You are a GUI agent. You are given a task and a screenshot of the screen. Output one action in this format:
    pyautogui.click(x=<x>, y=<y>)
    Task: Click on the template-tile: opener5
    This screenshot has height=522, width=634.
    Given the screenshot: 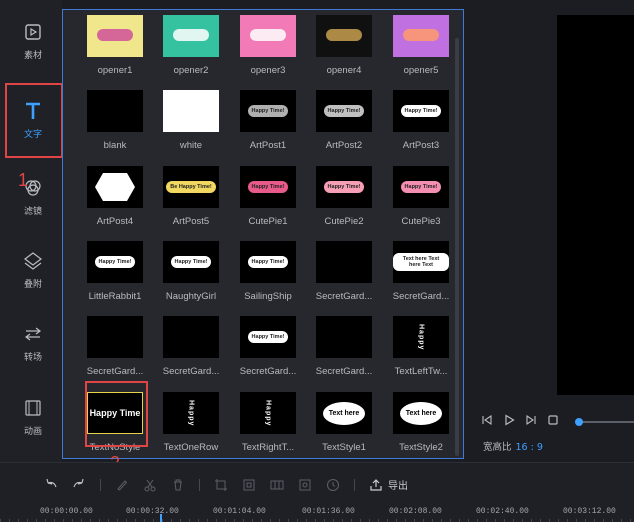 What is the action you would take?
    pyautogui.click(x=421, y=45)
    